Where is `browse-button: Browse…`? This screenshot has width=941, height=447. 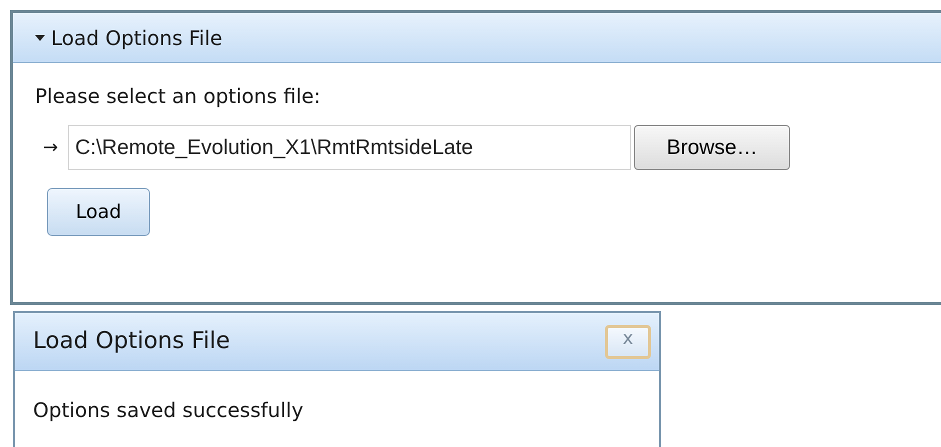
browse-button: Browse… is located at coordinates (712, 147).